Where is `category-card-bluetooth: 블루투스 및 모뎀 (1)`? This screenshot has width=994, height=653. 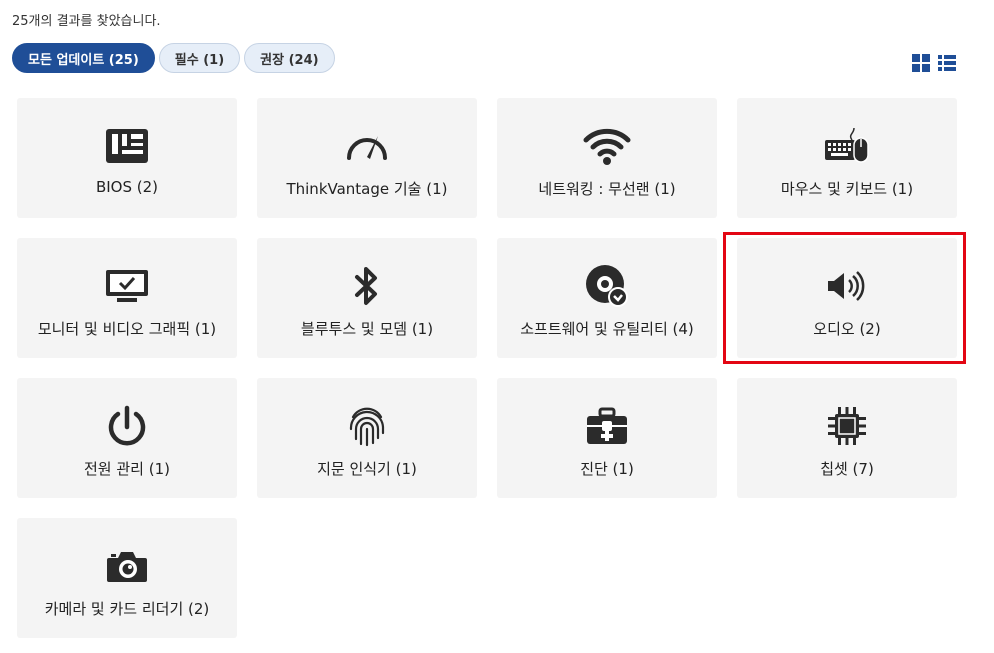 category-card-bluetooth: 블루투스 및 모뎀 (1) is located at coordinates (367, 298).